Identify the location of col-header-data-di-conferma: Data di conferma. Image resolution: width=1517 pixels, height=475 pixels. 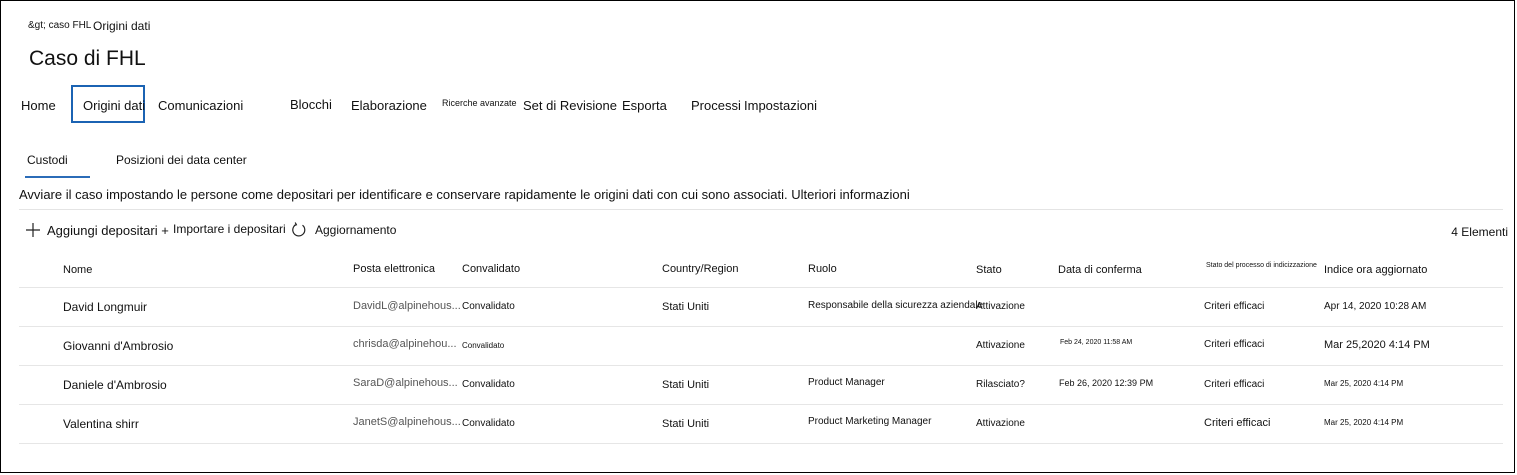
(1100, 270).